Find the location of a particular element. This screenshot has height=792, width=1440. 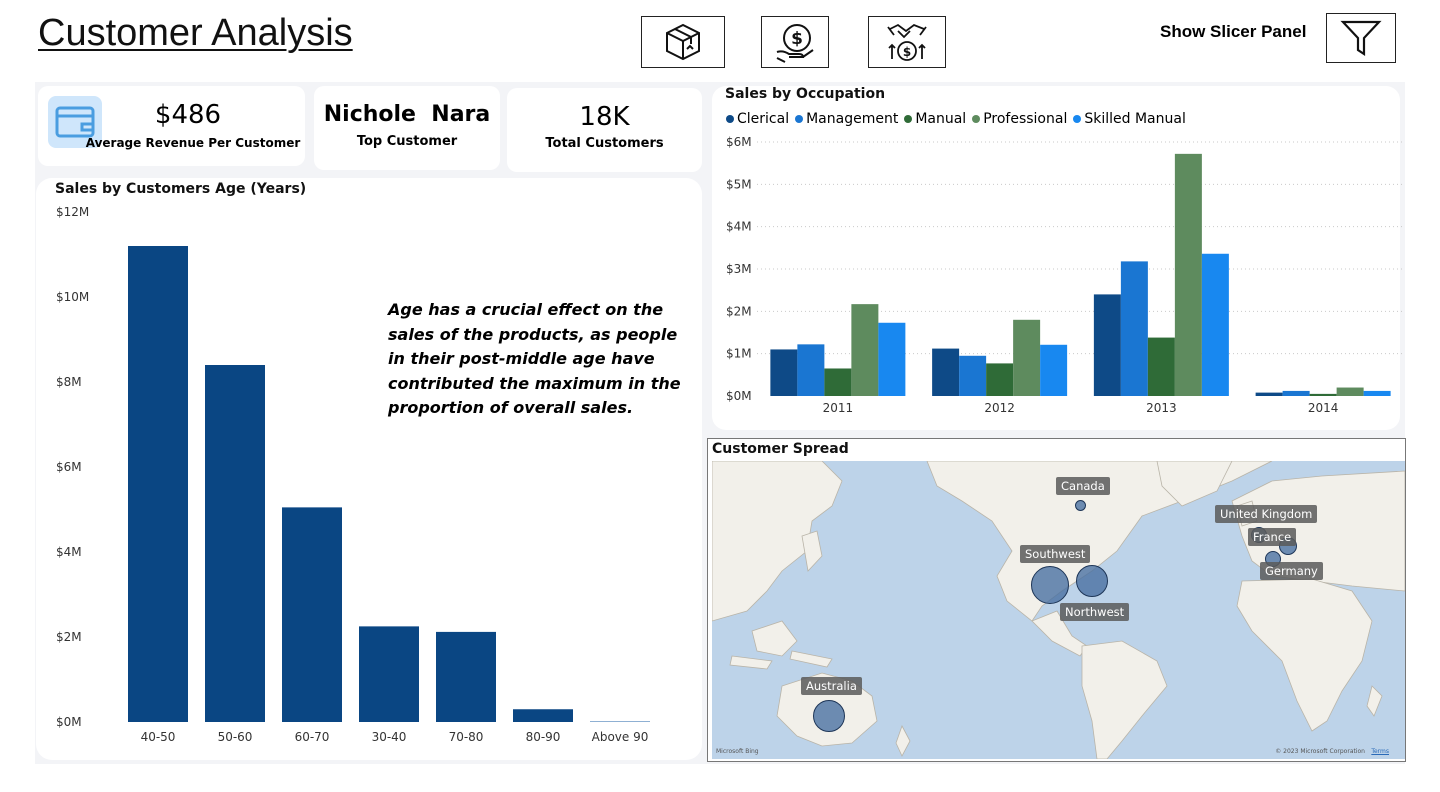

package-icon is located at coordinates (683, 42).